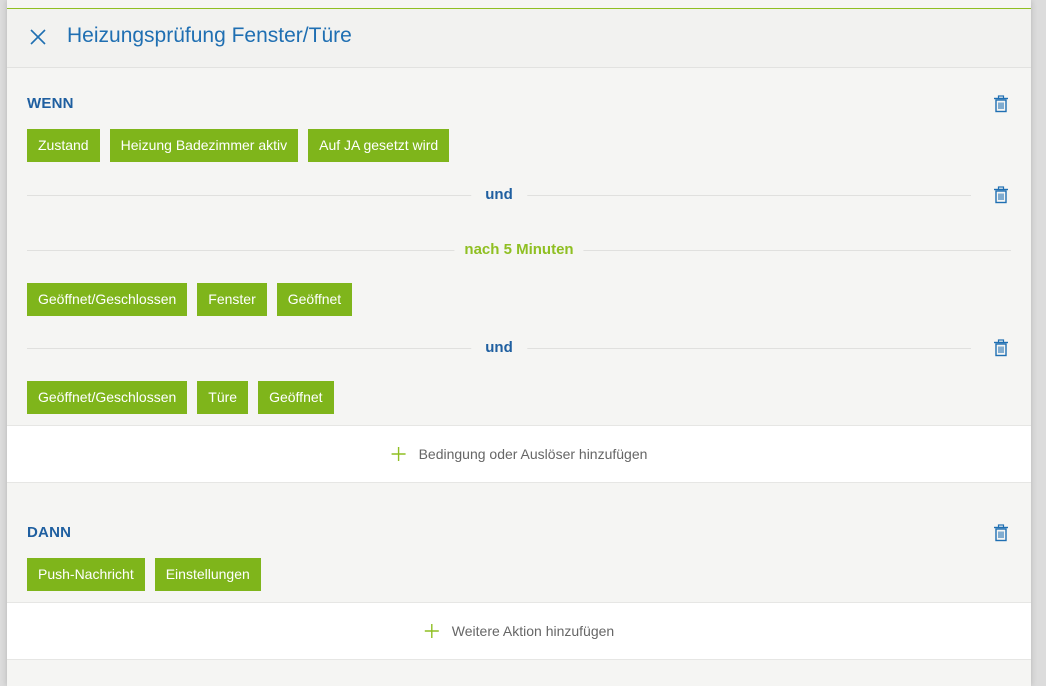  What do you see at coordinates (63, 145) in the screenshot?
I see `condition-chip: Zustand` at bounding box center [63, 145].